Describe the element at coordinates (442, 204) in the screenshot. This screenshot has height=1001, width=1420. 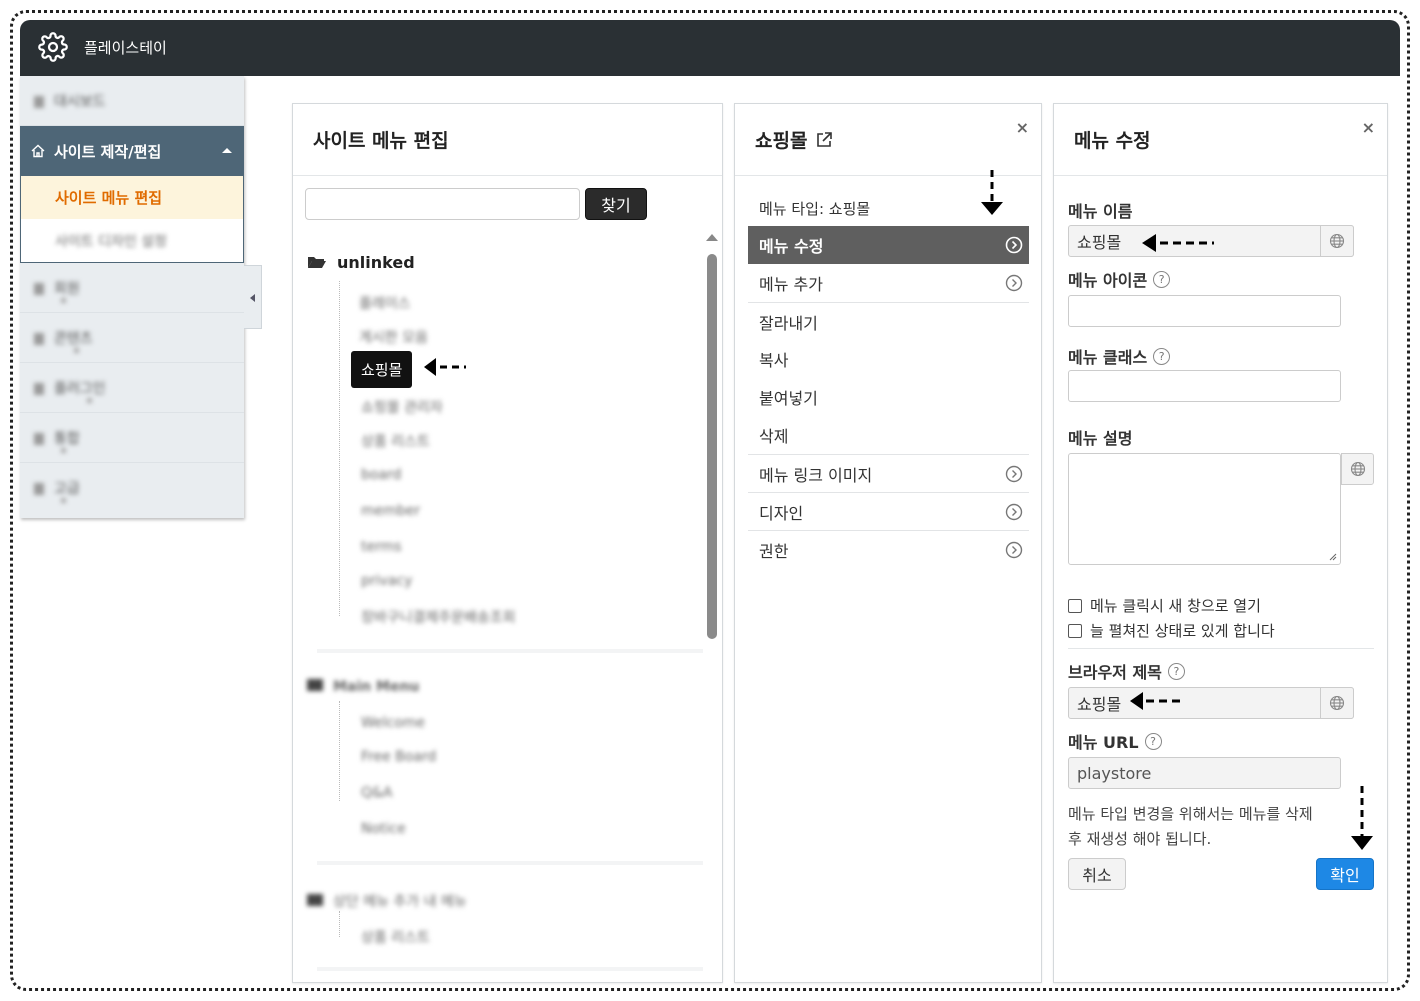
I see `search-input` at that location.